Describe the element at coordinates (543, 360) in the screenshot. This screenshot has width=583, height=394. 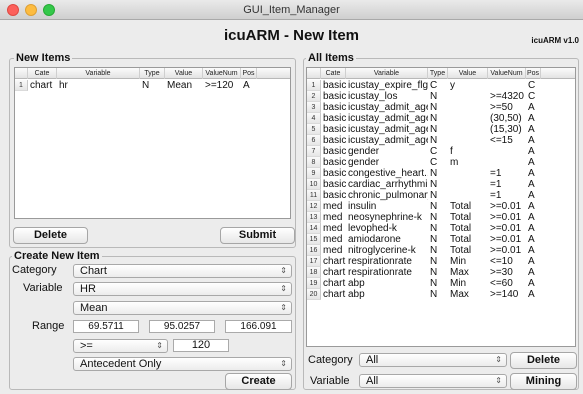
I see `delete-item-button: Delete` at that location.